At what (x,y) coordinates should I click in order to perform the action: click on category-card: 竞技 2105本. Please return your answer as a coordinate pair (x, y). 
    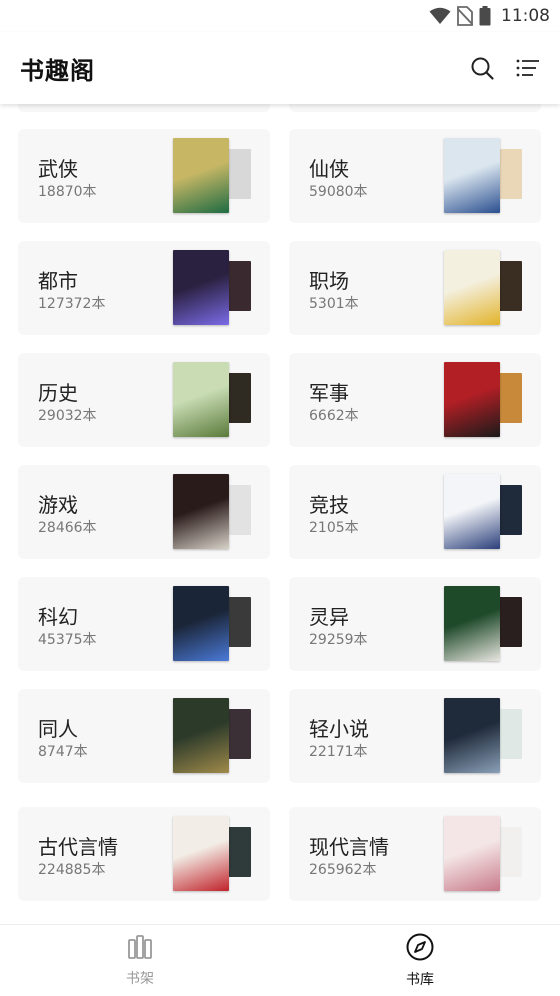
    Looking at the image, I should click on (415, 512).